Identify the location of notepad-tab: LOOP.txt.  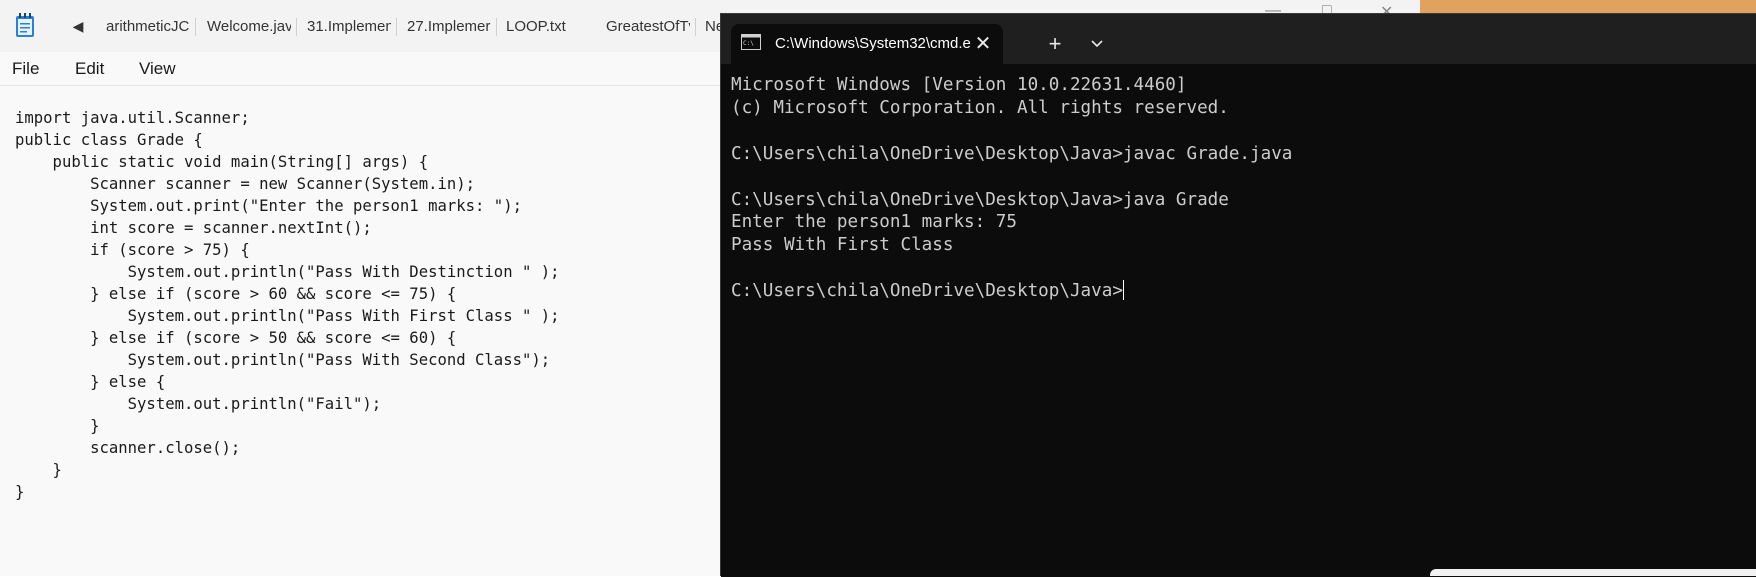
(548, 27).